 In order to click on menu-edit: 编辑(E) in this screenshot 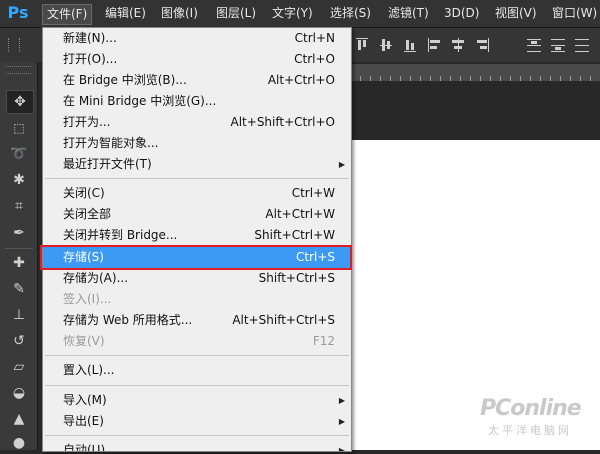, I will do `click(125, 13)`.